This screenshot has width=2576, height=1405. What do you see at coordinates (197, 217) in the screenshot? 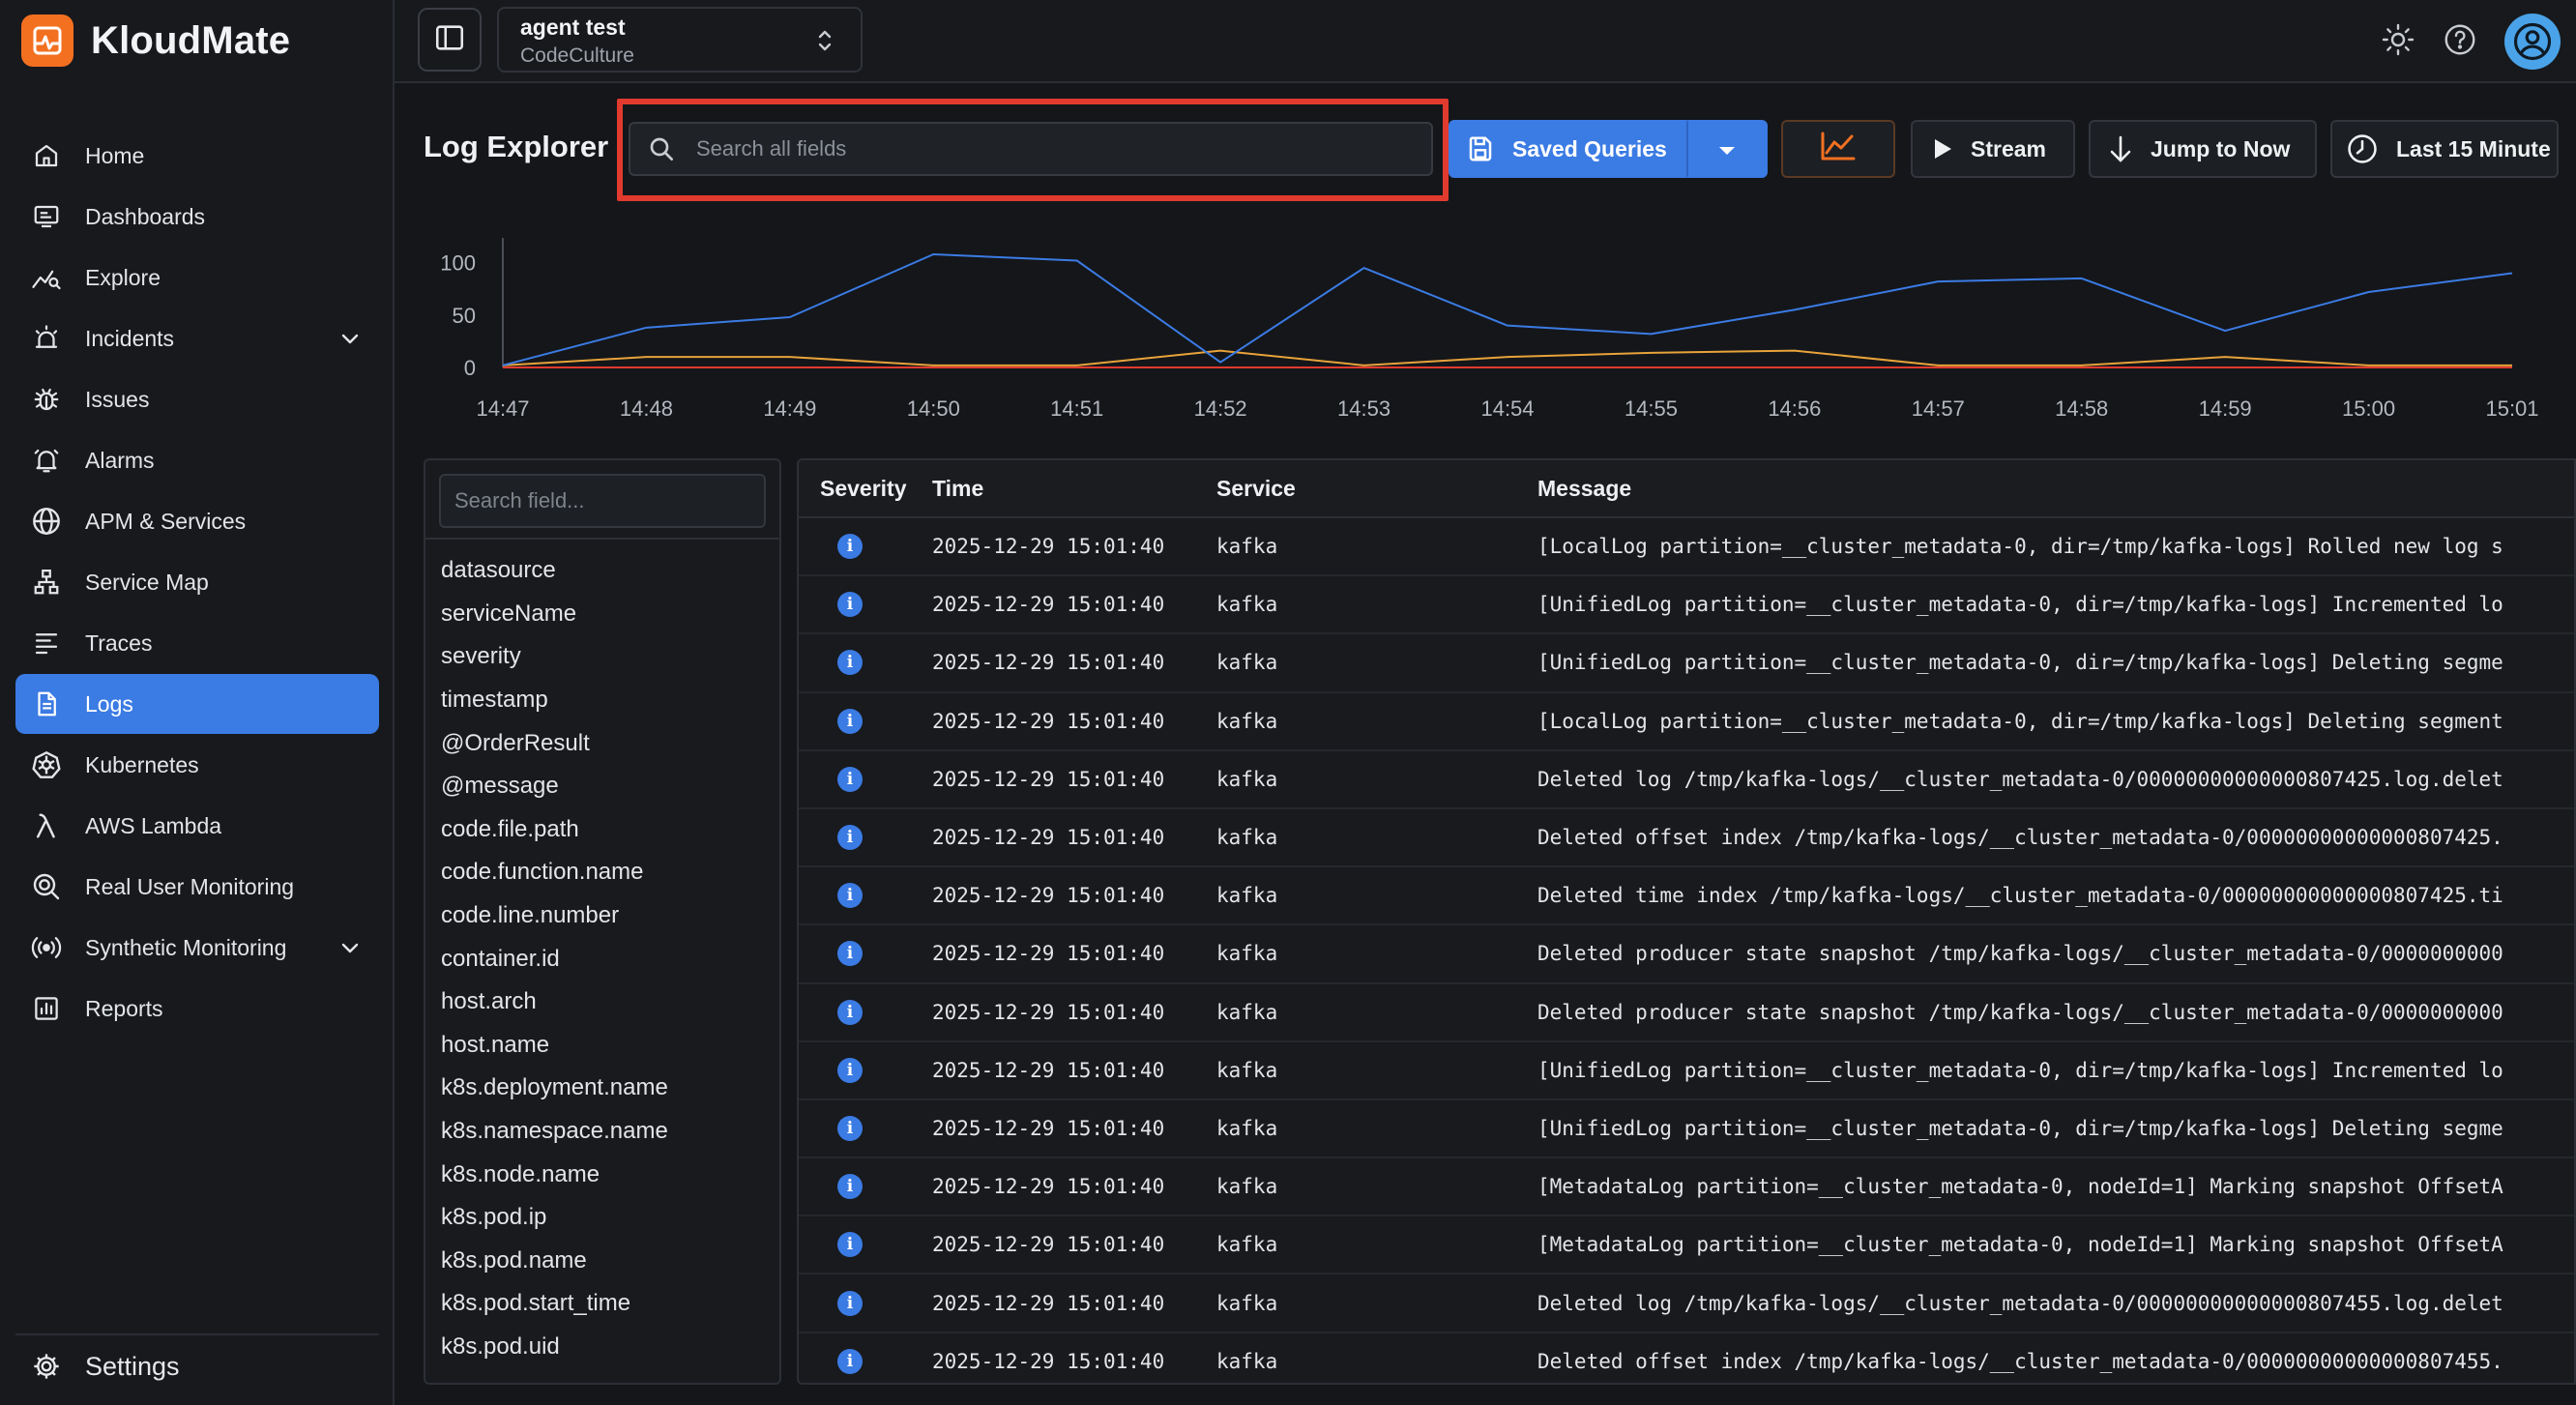
I see `sidebar-item-dashboards: Dashboards` at bounding box center [197, 217].